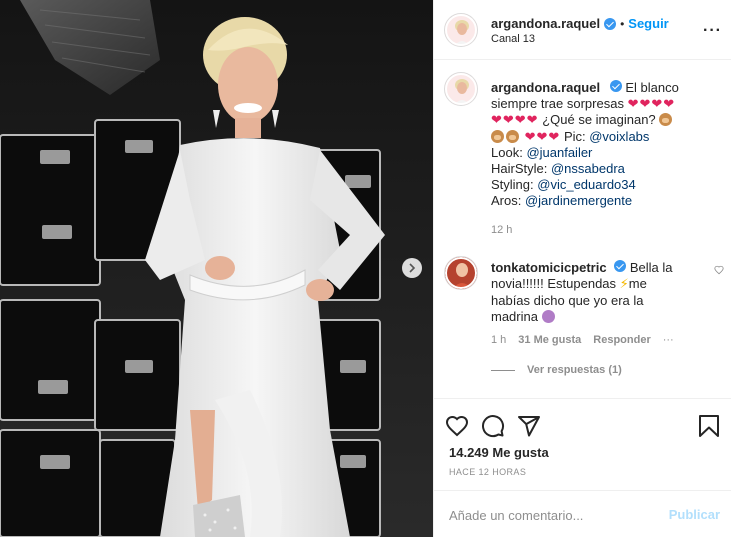 This screenshot has width=731, height=537. I want to click on author-avatar, so click(461, 30).